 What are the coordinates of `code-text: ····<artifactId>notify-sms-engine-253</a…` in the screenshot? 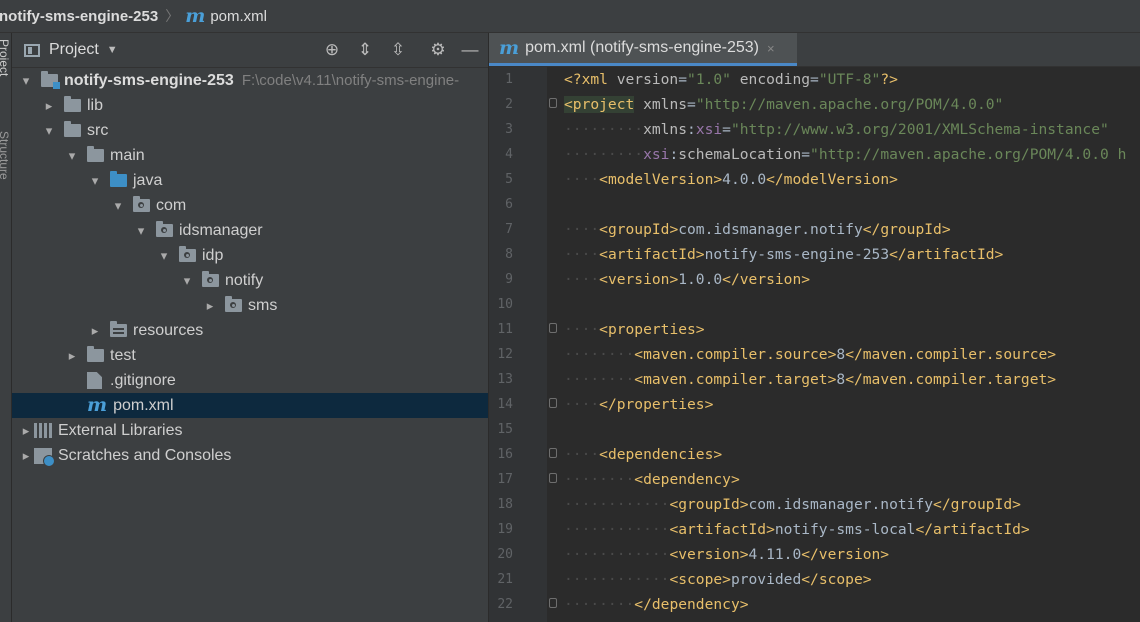 It's located at (783, 254).